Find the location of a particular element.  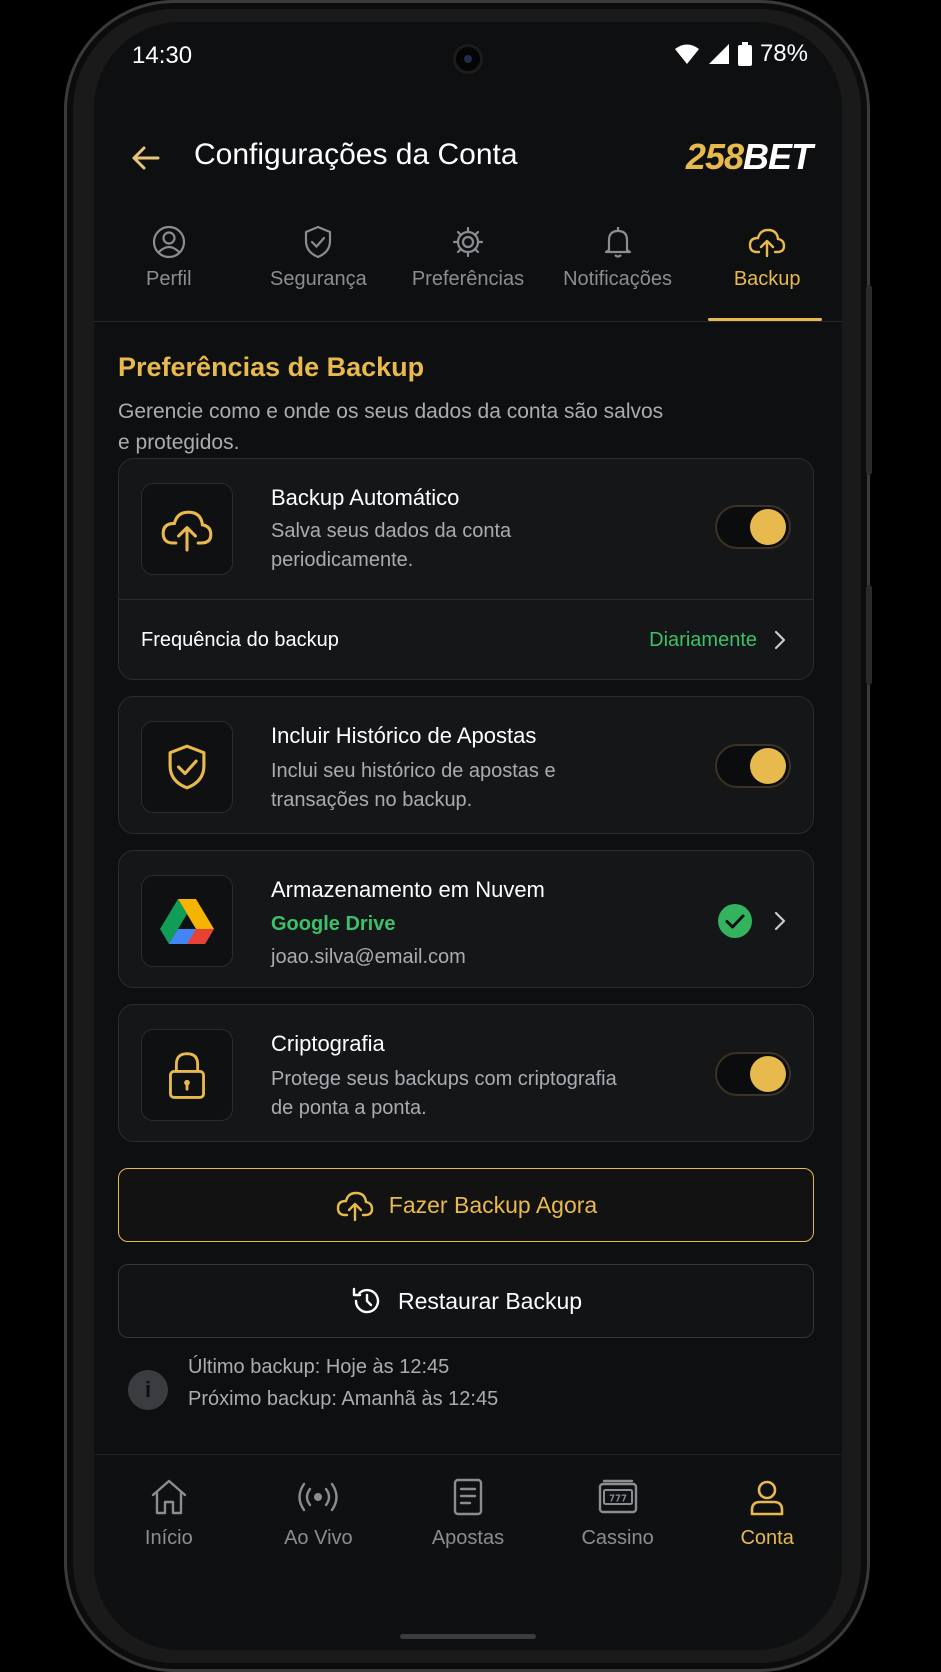

encryption-title: Criptografia is located at coordinates (328, 1043).